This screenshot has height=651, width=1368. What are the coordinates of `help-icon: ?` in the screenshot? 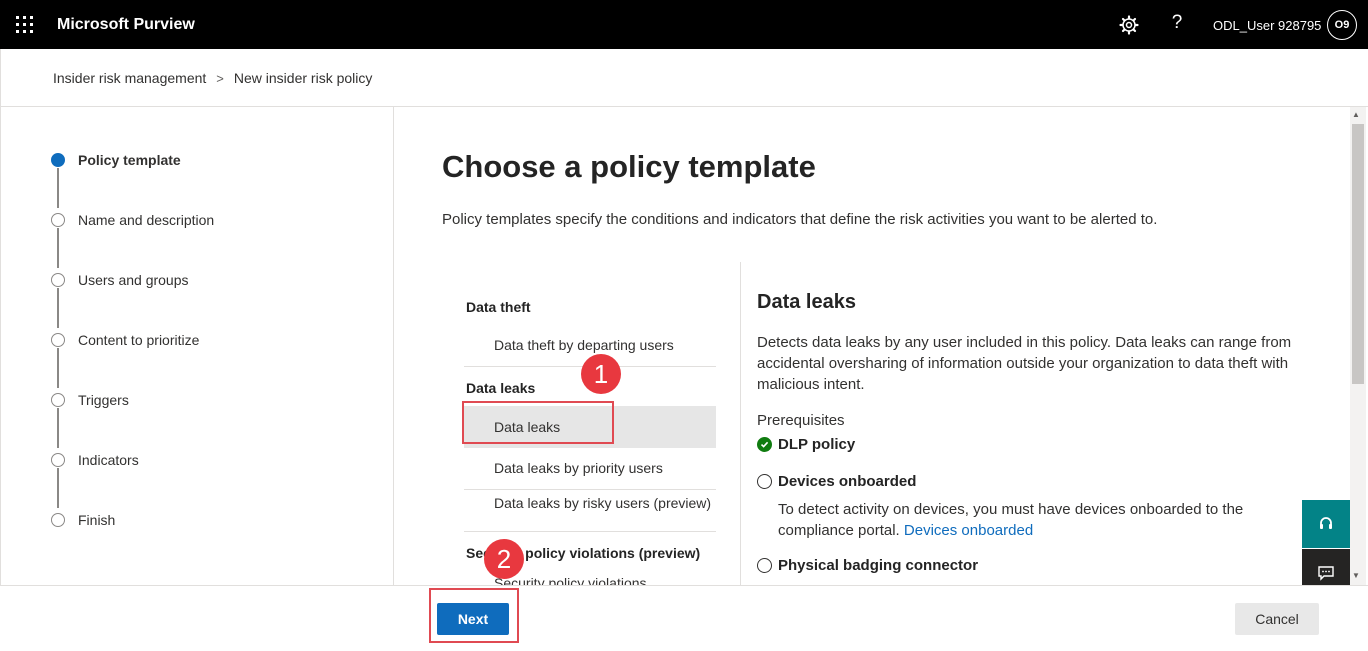 It's located at (1177, 24).